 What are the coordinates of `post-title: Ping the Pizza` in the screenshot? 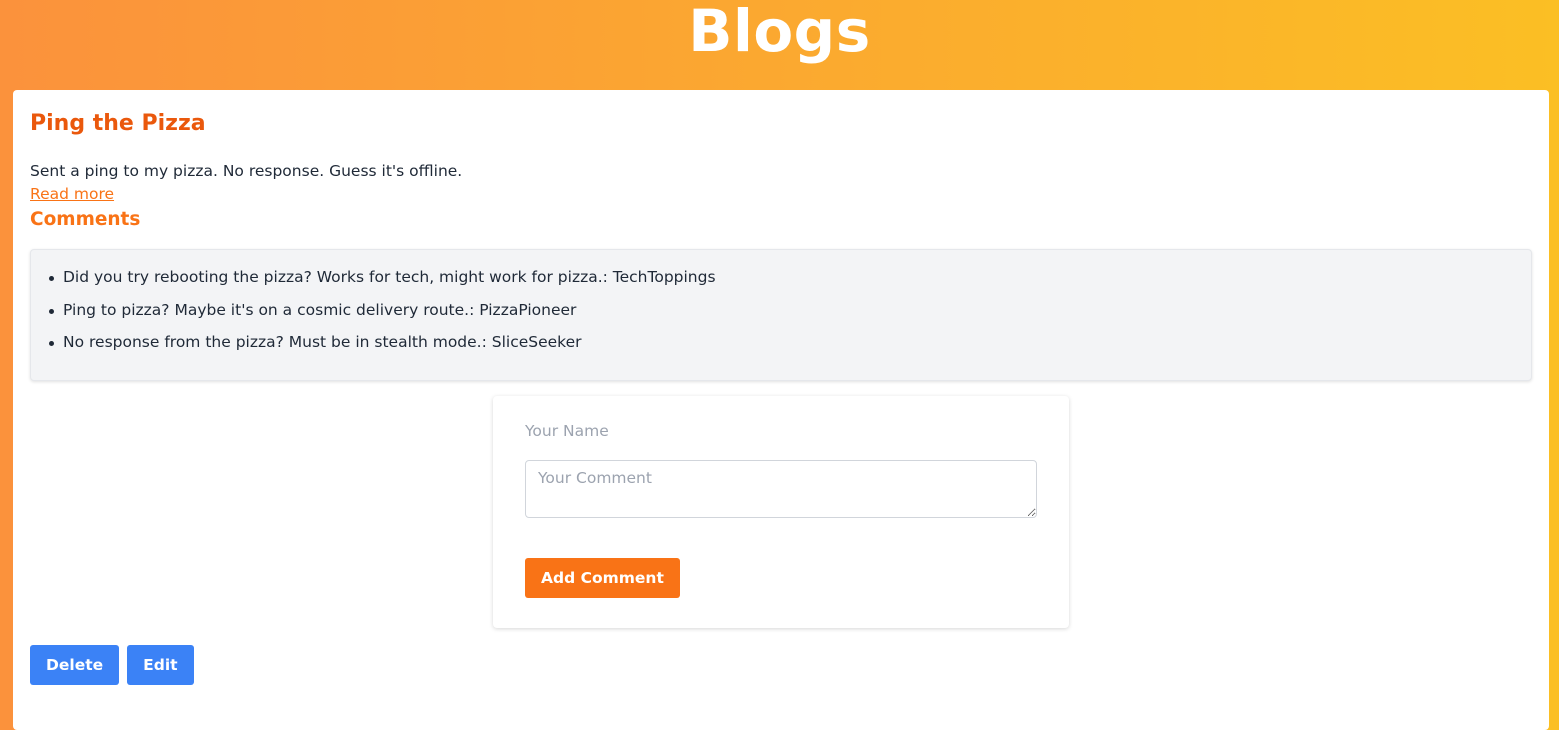 It's located at (118, 123).